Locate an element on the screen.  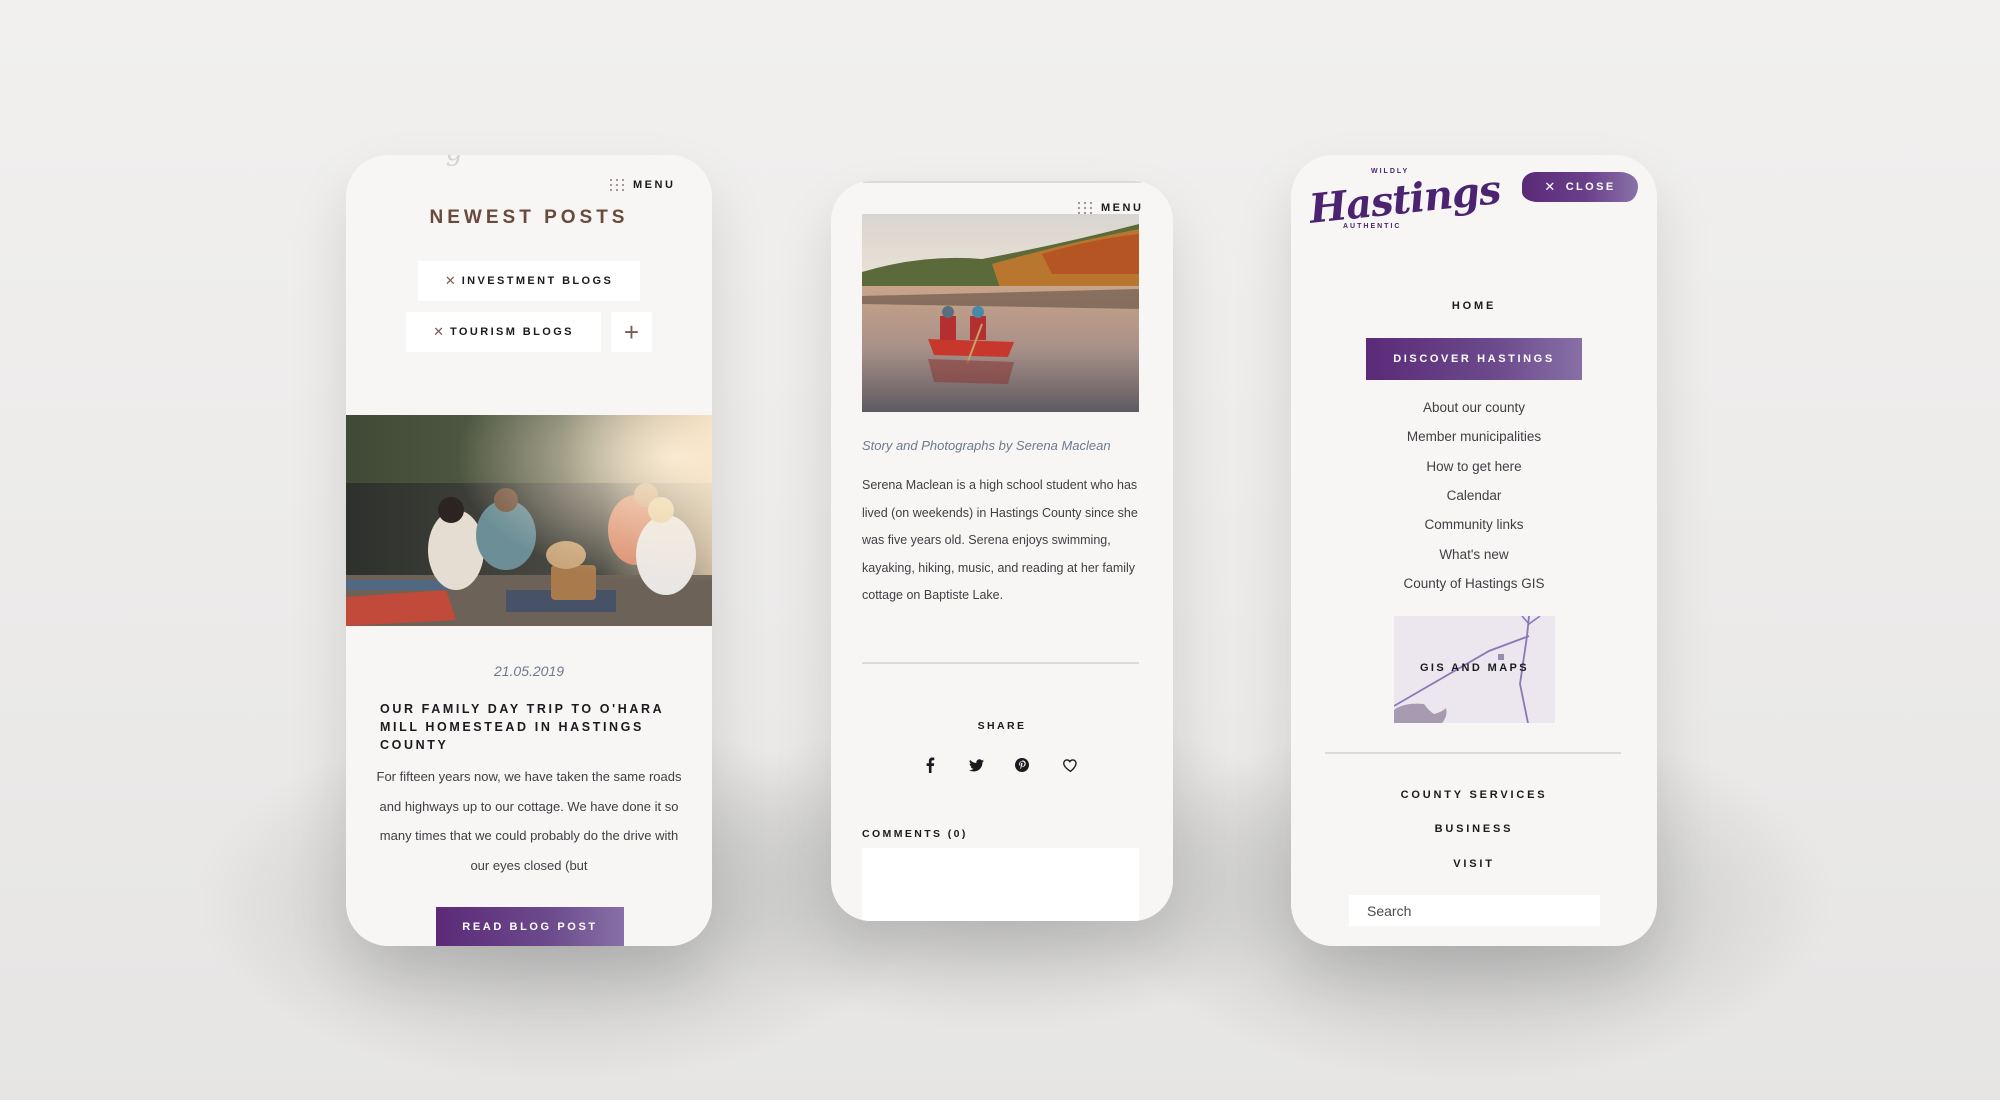
logo-tagline-top: WILDLY is located at coordinates (1390, 171).